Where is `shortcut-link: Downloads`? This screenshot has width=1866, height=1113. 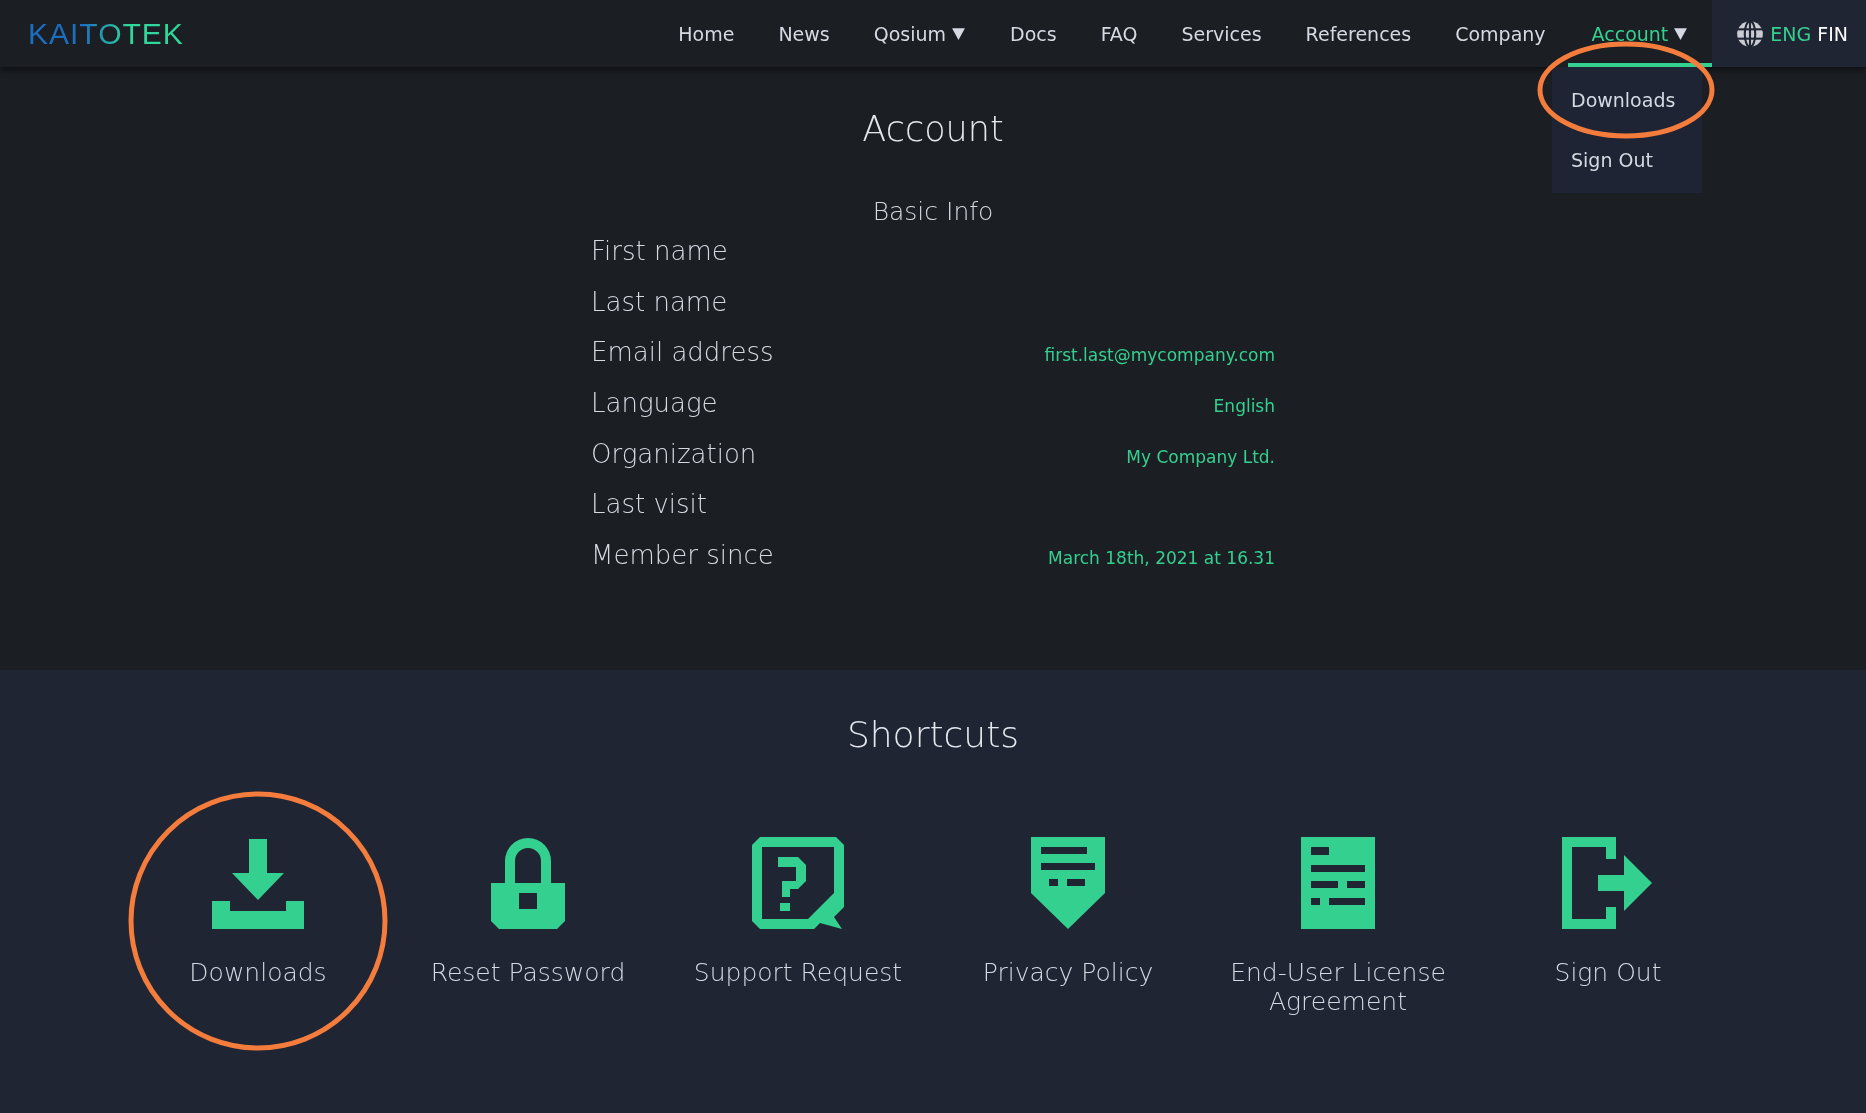 shortcut-link: Downloads is located at coordinates (258, 927).